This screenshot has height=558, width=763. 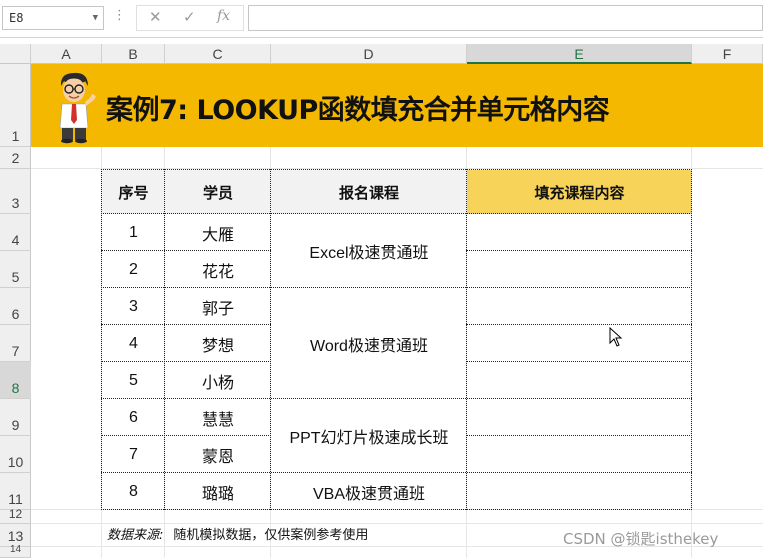 I want to click on cell-student: 大雁, so click(x=218, y=232).